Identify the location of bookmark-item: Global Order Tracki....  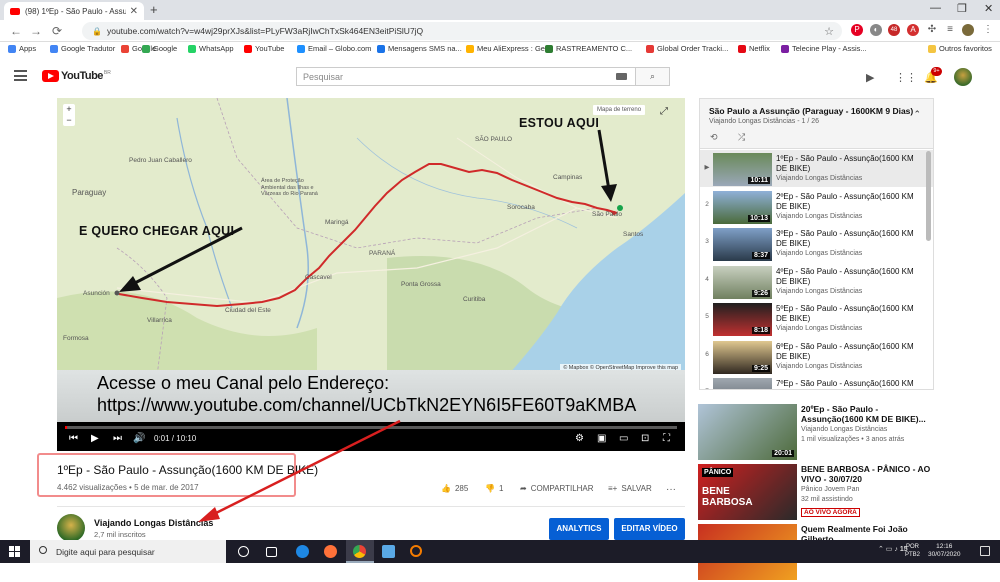
(687, 48).